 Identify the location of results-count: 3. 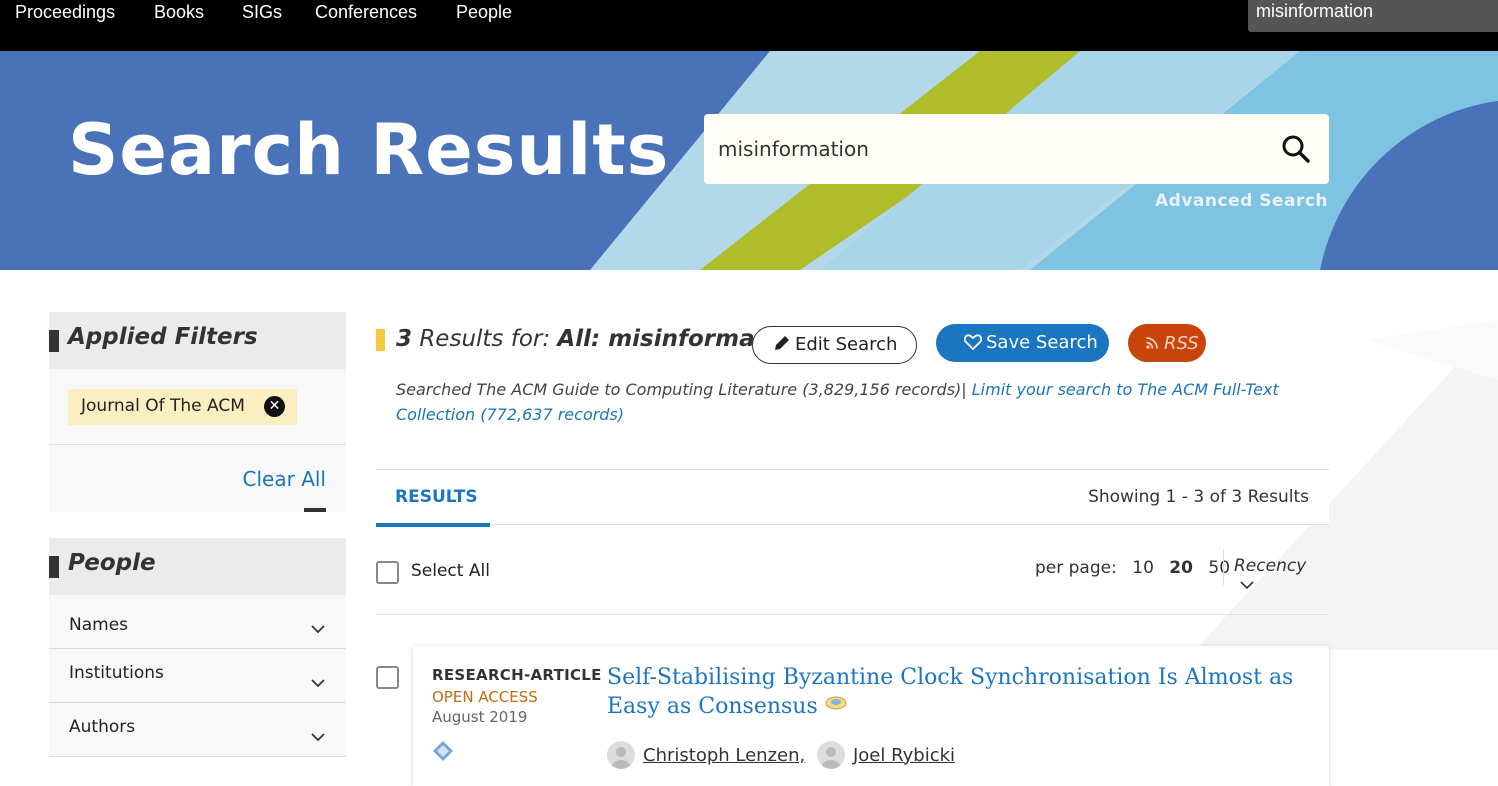
(404, 339).